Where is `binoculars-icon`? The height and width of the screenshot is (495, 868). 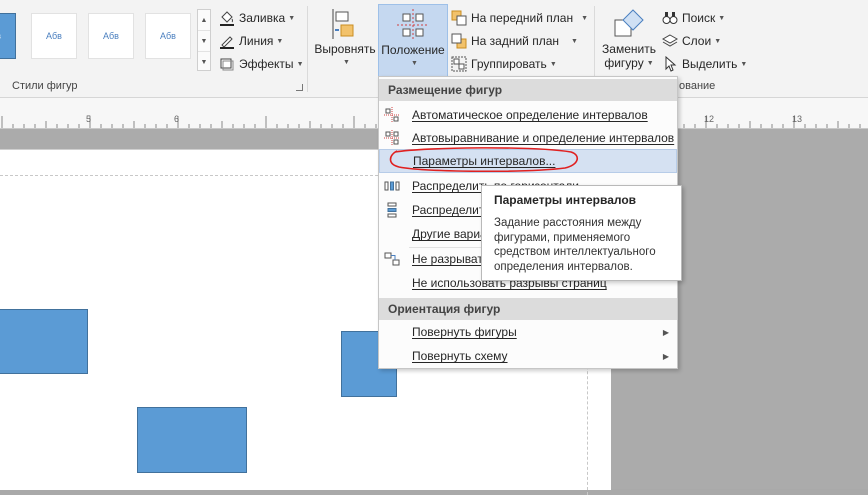 binoculars-icon is located at coordinates (670, 18).